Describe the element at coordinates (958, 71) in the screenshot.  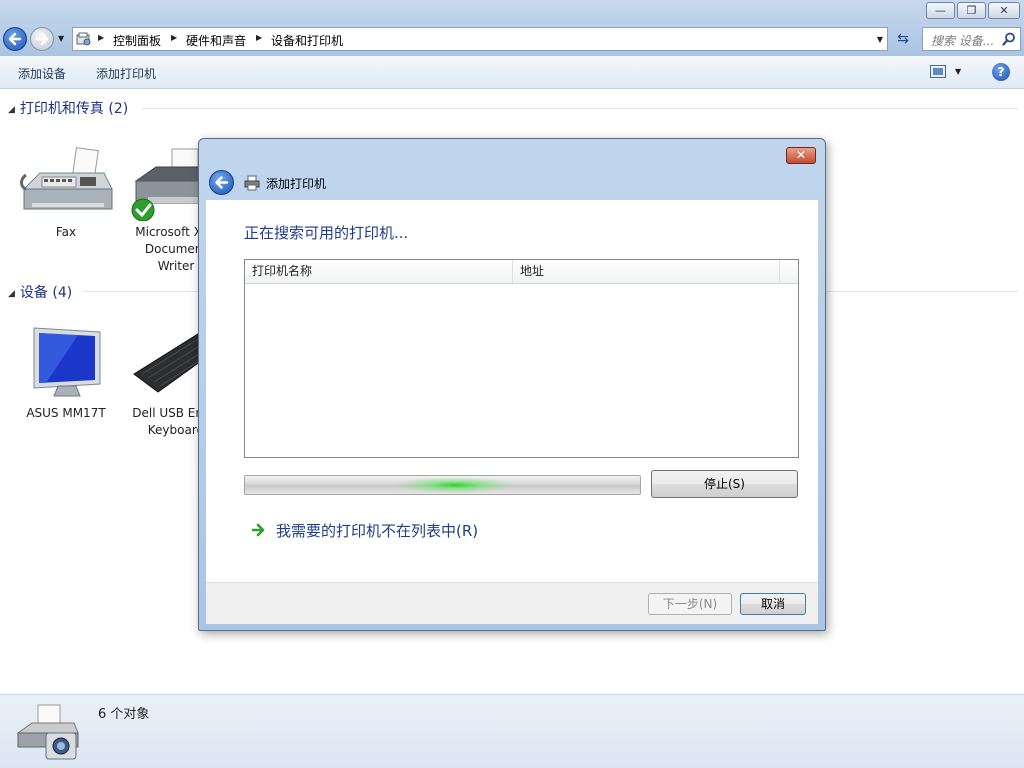
I see `view-options-dropdown: ▼` at that location.